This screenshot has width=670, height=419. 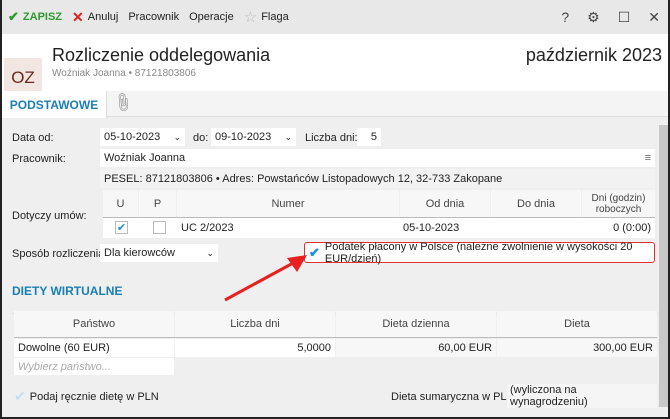 I want to click on page-subtitle: Woźniak Joanna • 87121803806, so click(x=124, y=73).